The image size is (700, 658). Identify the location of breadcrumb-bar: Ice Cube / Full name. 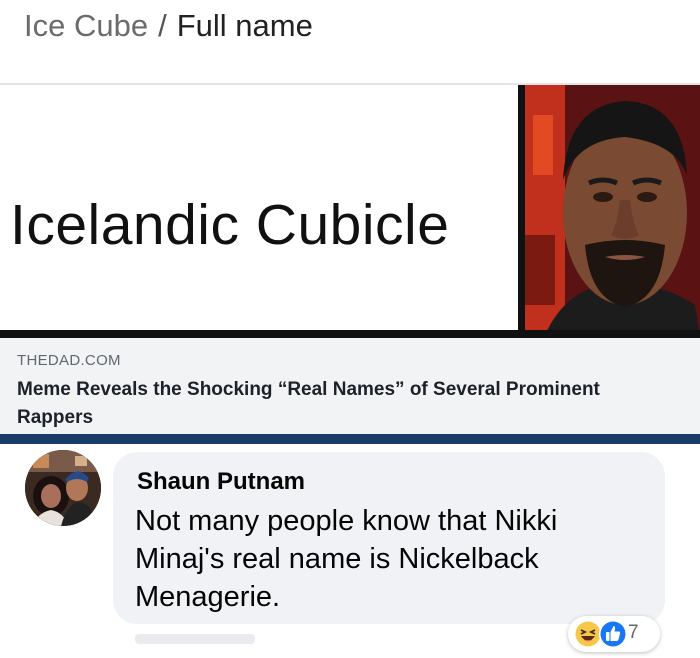
(350, 41).